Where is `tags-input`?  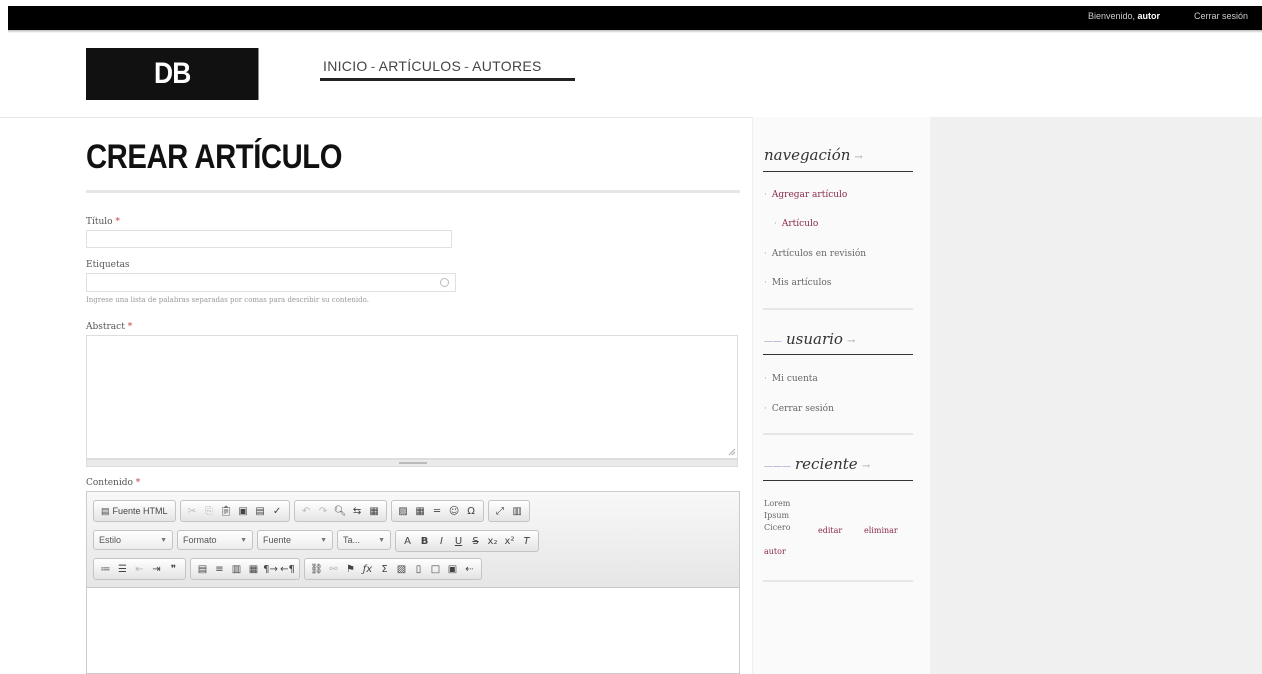
tags-input is located at coordinates (271, 282).